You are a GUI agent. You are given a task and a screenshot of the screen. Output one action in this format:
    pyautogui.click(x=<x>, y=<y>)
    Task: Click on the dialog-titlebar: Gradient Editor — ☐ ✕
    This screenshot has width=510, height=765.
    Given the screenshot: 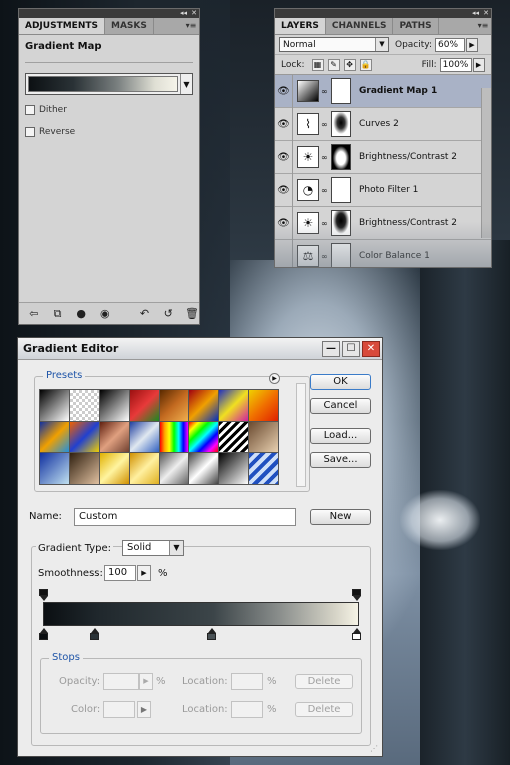 What is the action you would take?
    pyautogui.click(x=200, y=349)
    